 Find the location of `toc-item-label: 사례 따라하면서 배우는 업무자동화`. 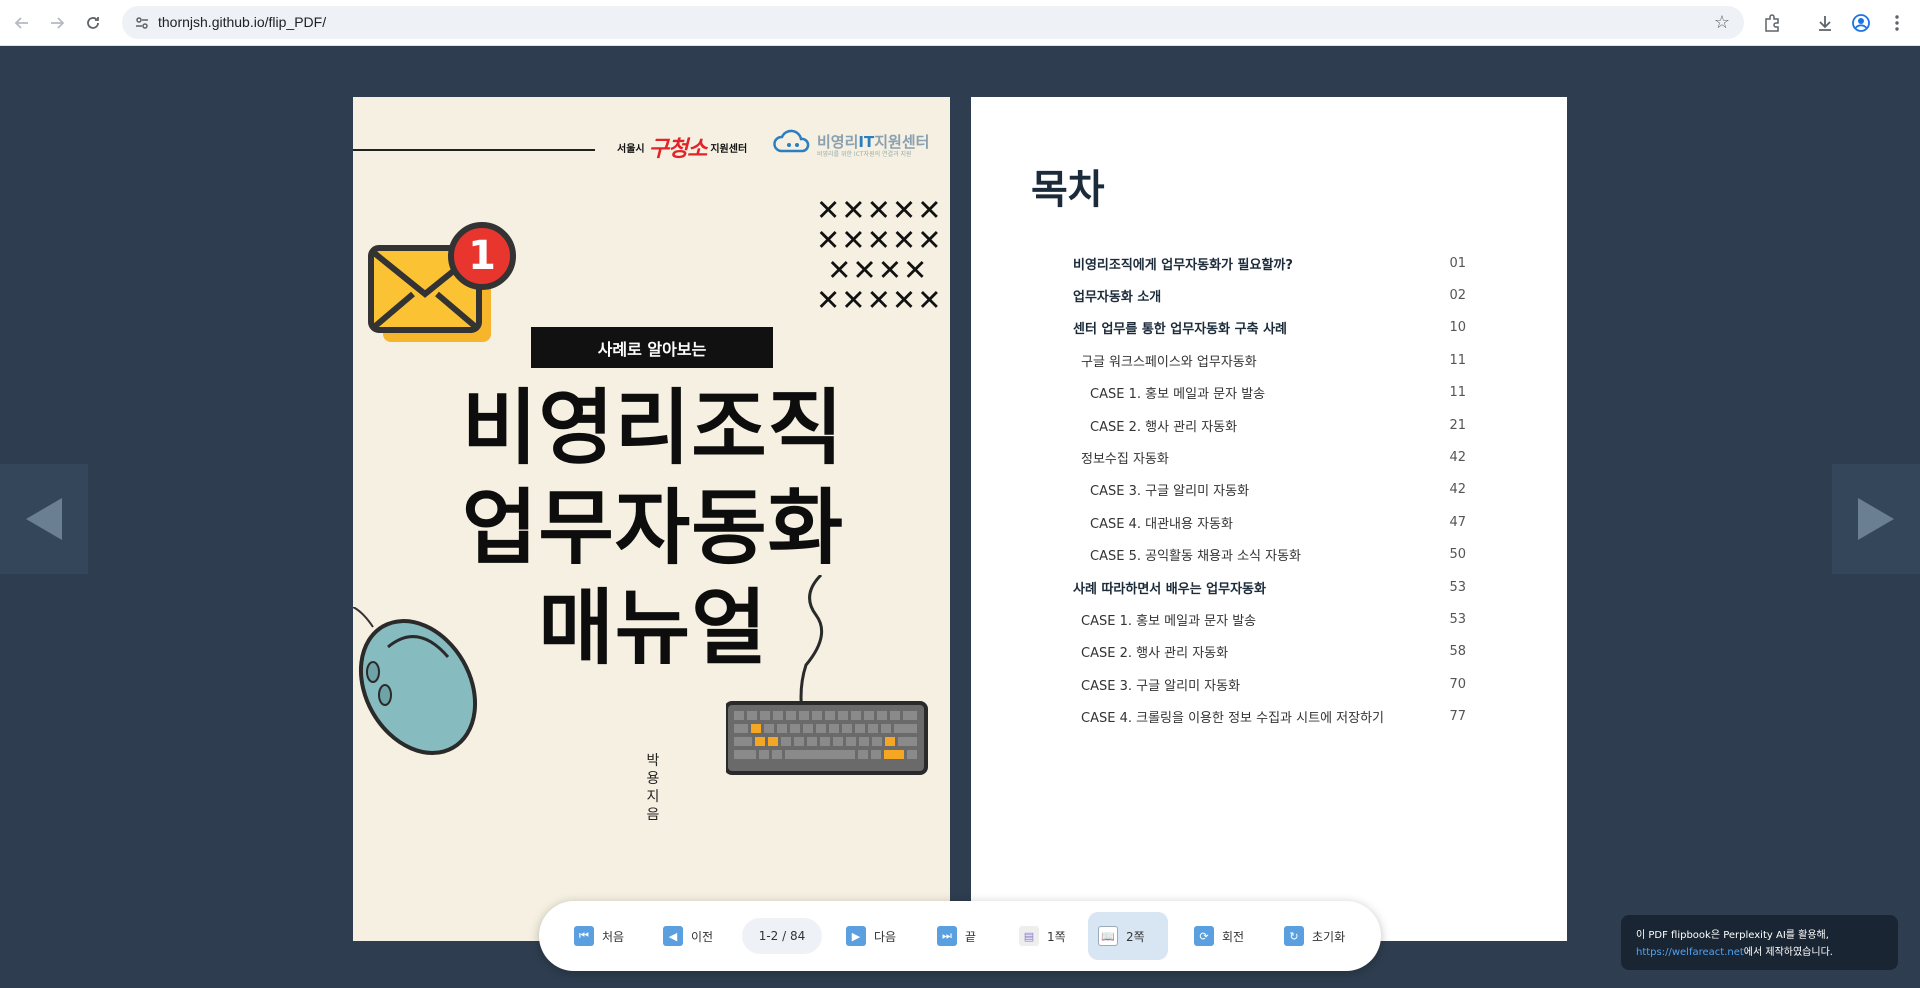

toc-item-label: 사례 따라하면서 배우는 업무자동화 is located at coordinates (1169, 589).